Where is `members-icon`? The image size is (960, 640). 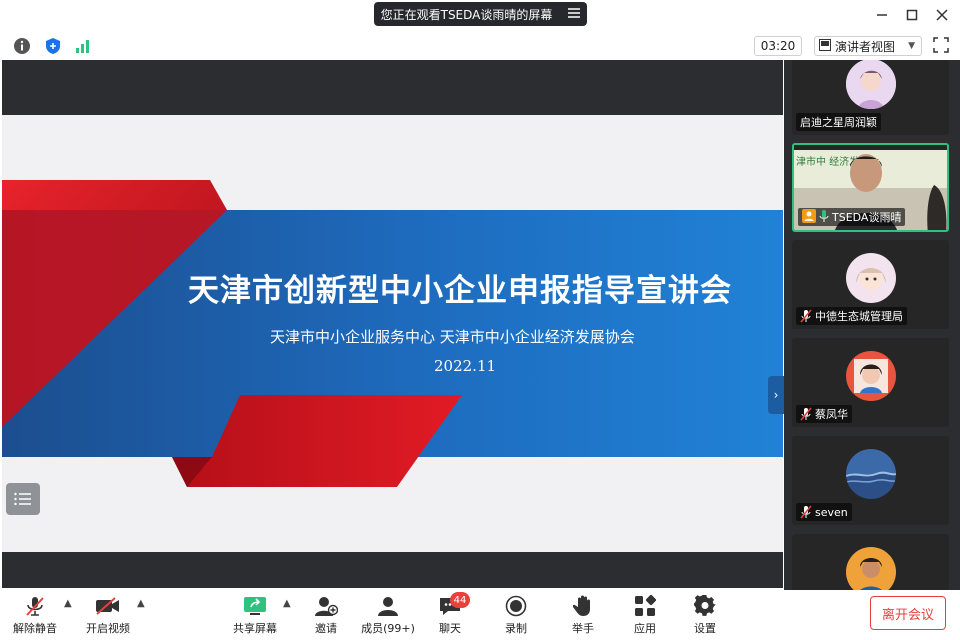
members-icon is located at coordinates (388, 606).